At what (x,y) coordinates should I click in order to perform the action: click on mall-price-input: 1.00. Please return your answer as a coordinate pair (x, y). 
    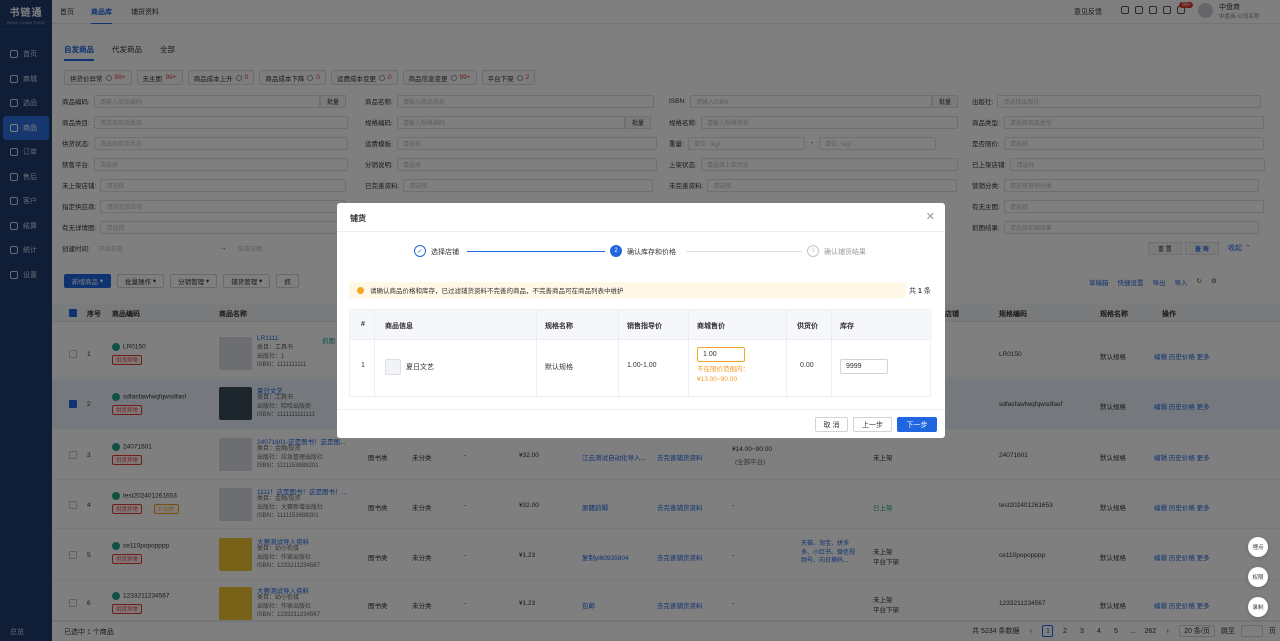
    Looking at the image, I should click on (721, 354).